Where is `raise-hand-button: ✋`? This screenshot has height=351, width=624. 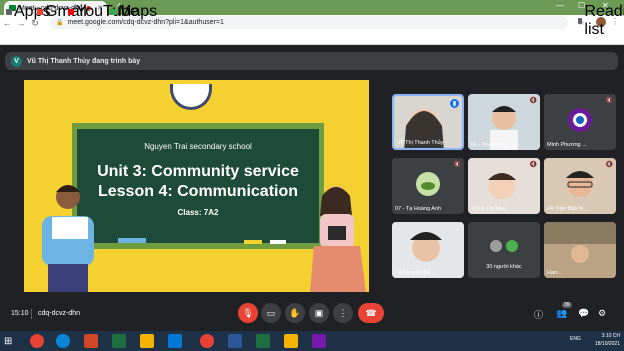
raise-hand-button: ✋ is located at coordinates (295, 313).